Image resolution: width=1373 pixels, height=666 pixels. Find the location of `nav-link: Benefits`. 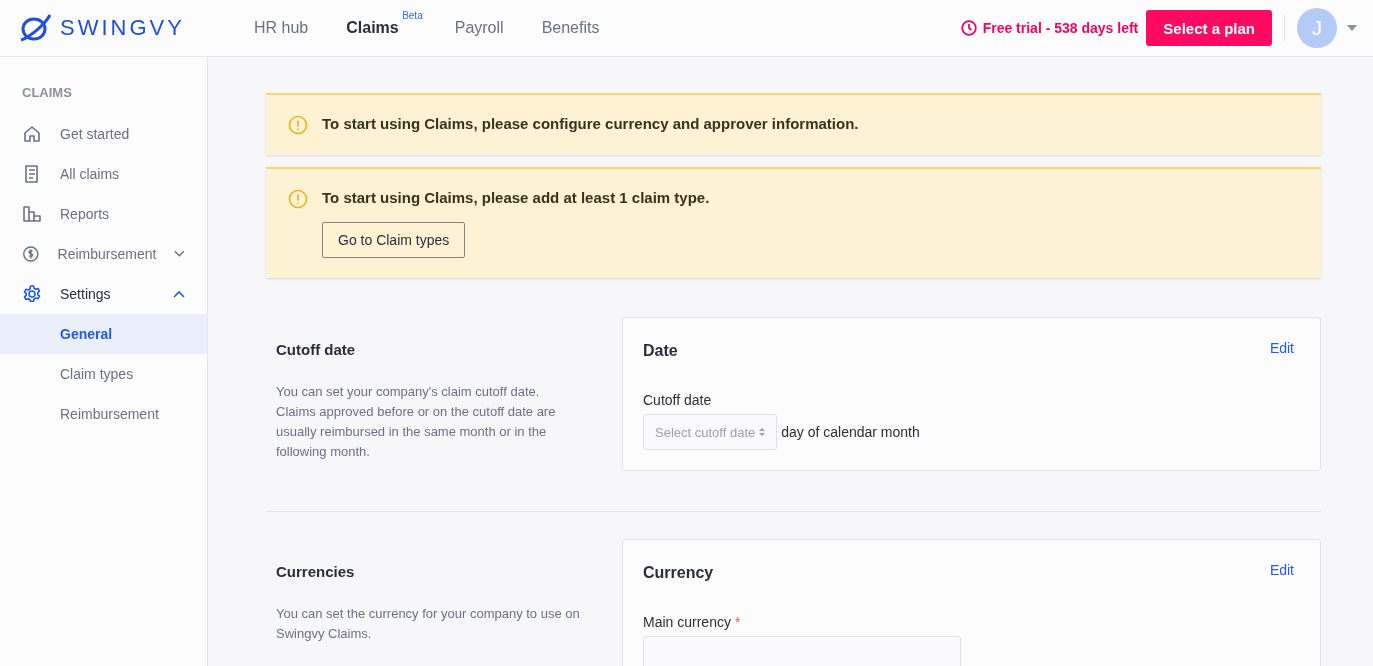

nav-link: Benefits is located at coordinates (570, 28).